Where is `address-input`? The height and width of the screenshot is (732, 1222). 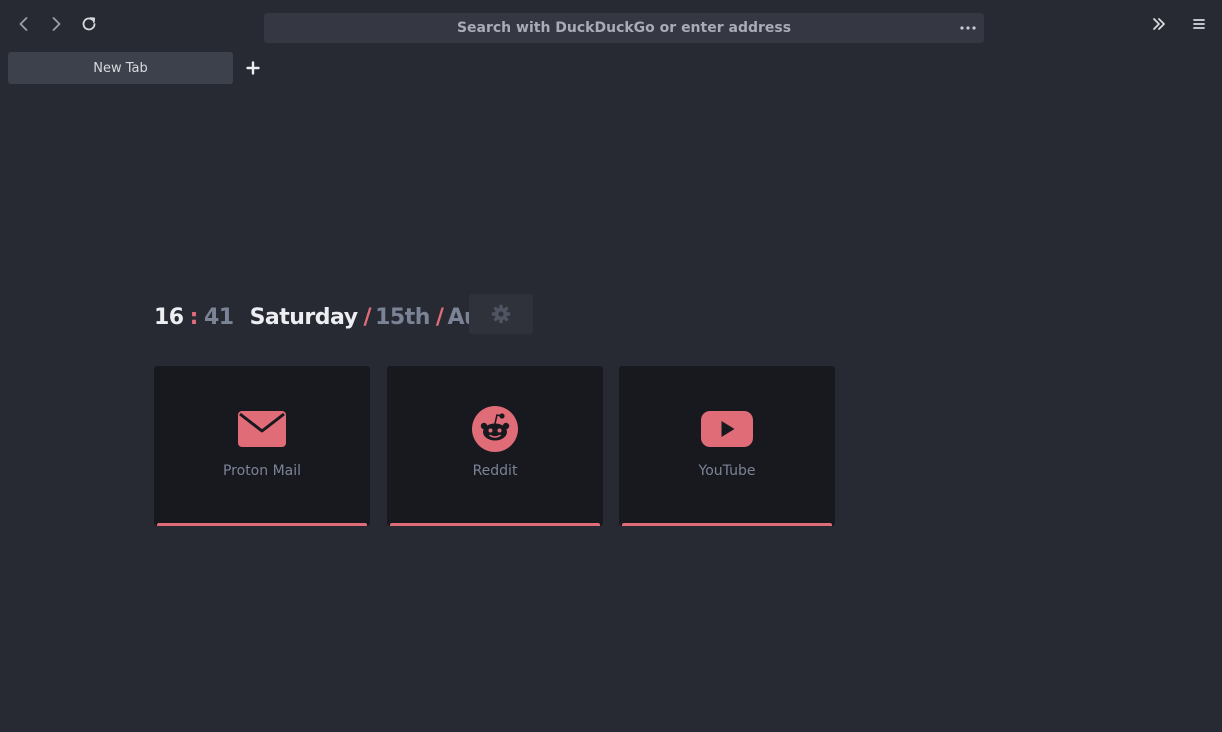 address-input is located at coordinates (624, 28).